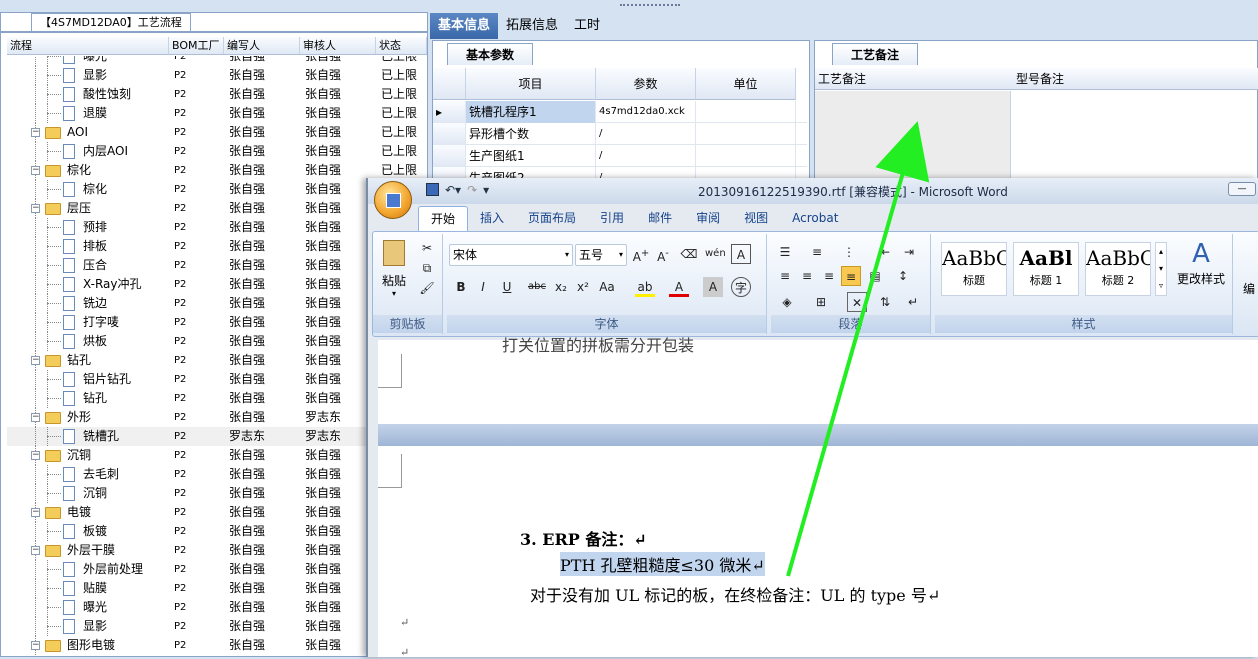 This screenshot has width=1258, height=659. I want to click on param-row: 生产图纸1/, so click(620, 156).